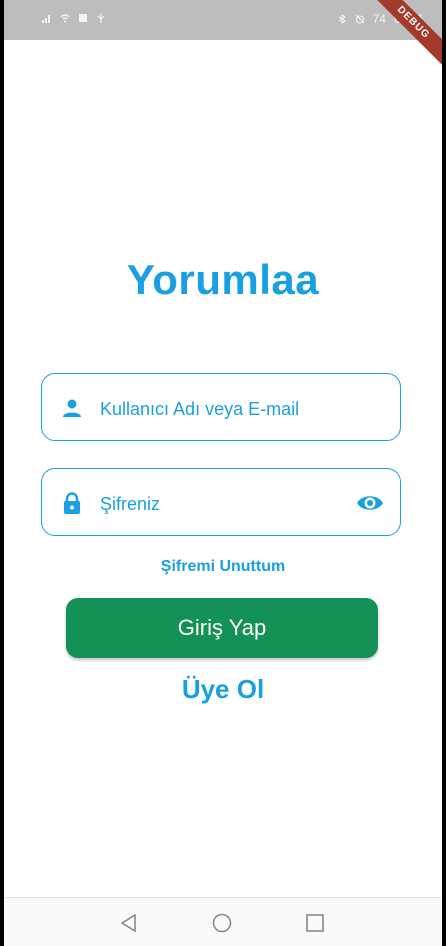 This screenshot has height=946, width=446. What do you see at coordinates (342, 19) in the screenshot?
I see `bluetooth-icon` at bounding box center [342, 19].